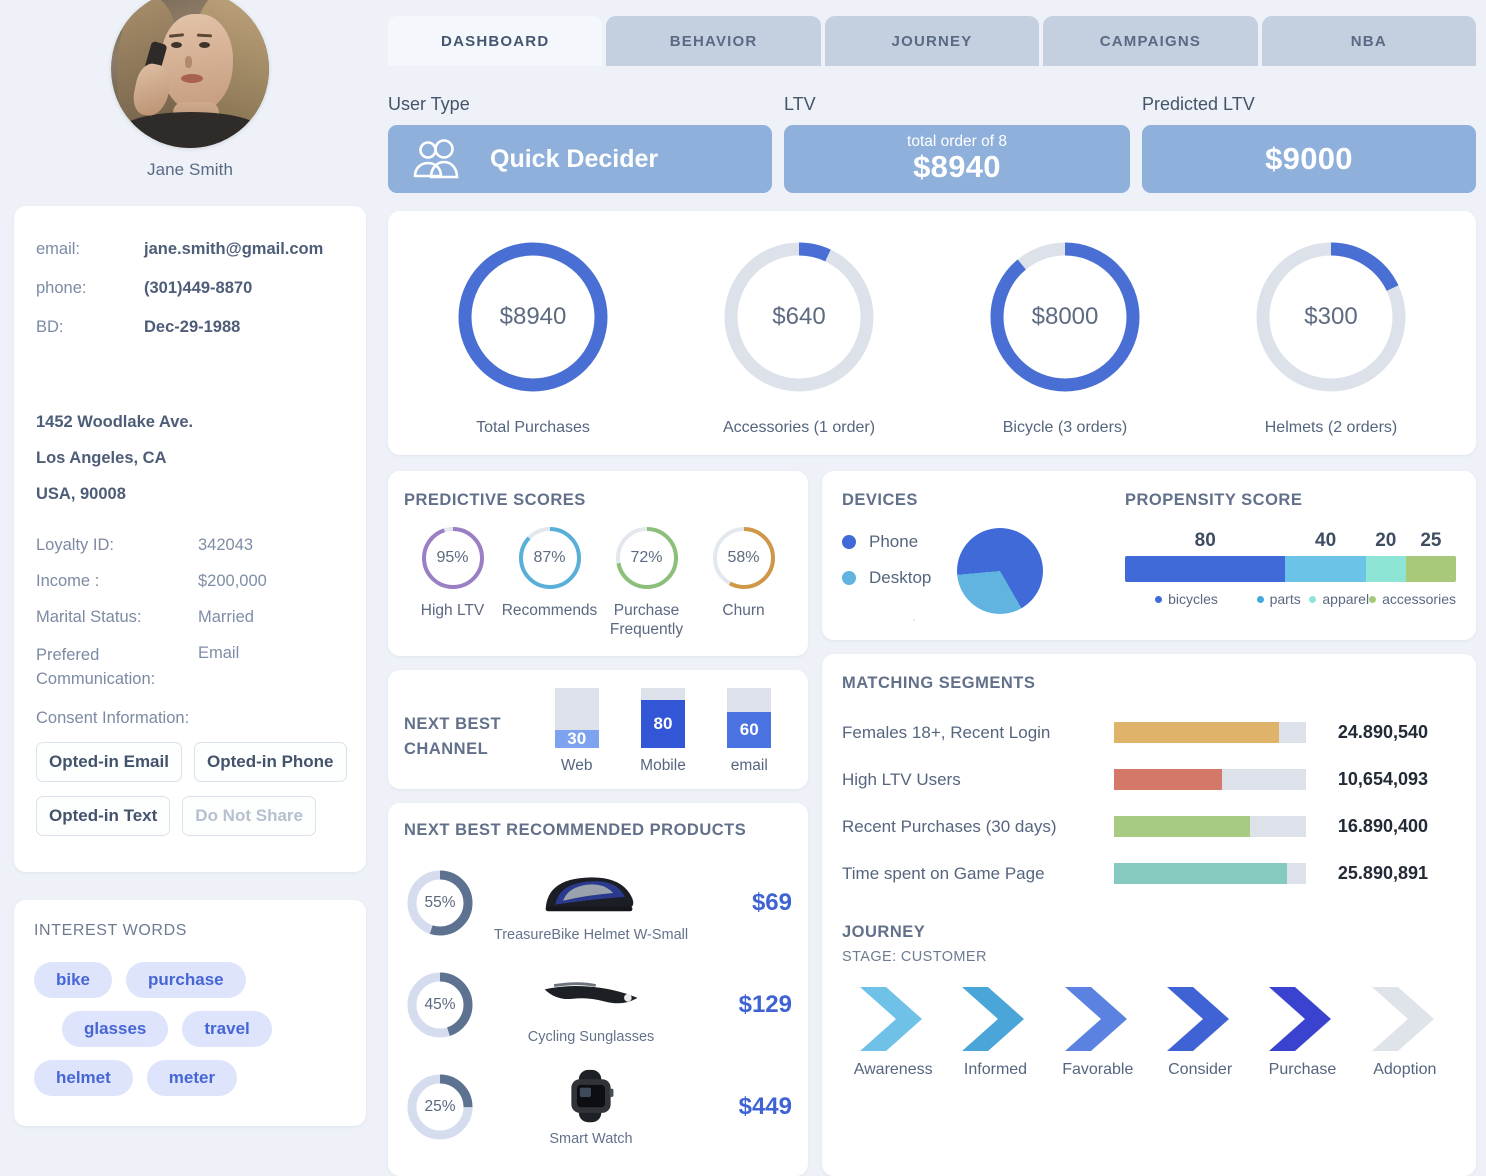 This screenshot has height=1176, width=1486. What do you see at coordinates (957, 159) in the screenshot?
I see `kpi-card-ltv: total order of 8 $8940` at bounding box center [957, 159].